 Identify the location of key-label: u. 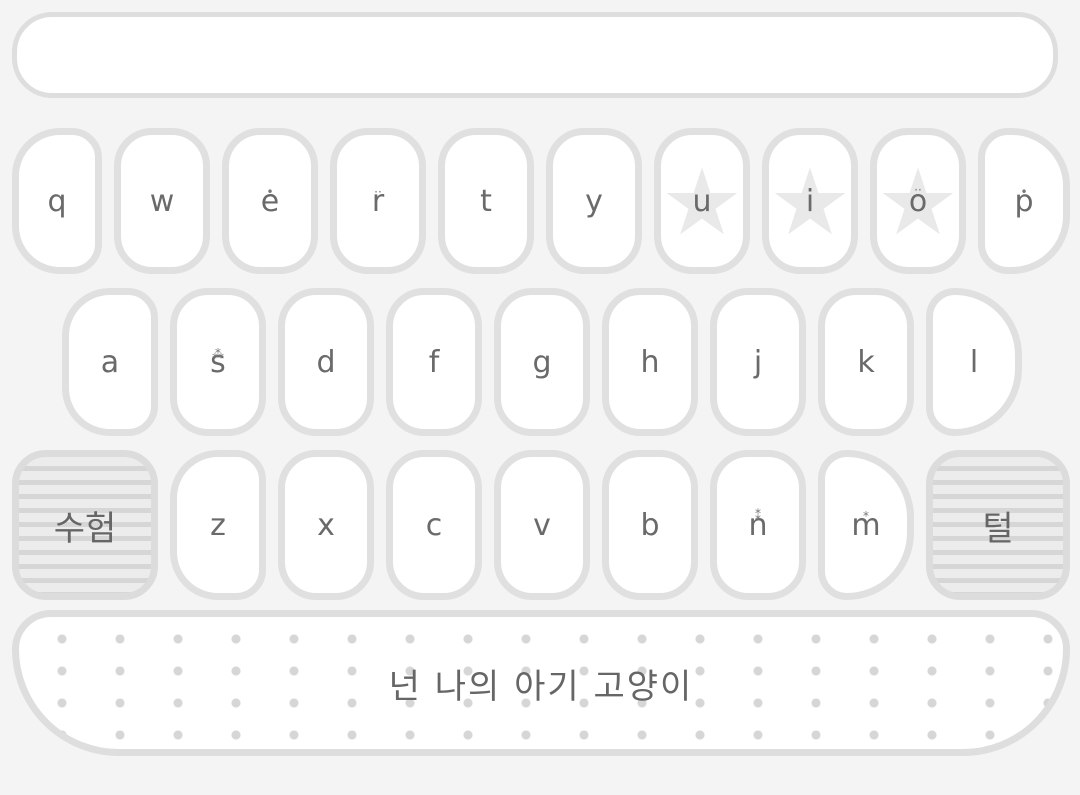
(702, 201).